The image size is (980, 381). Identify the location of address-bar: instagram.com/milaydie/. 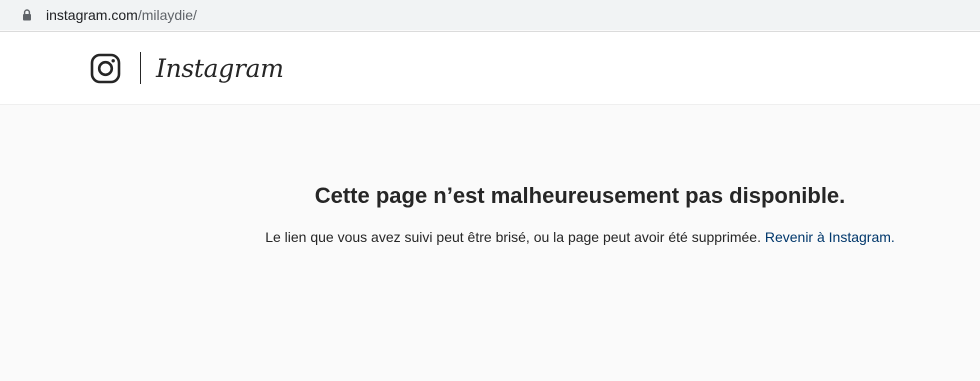
(490, 15).